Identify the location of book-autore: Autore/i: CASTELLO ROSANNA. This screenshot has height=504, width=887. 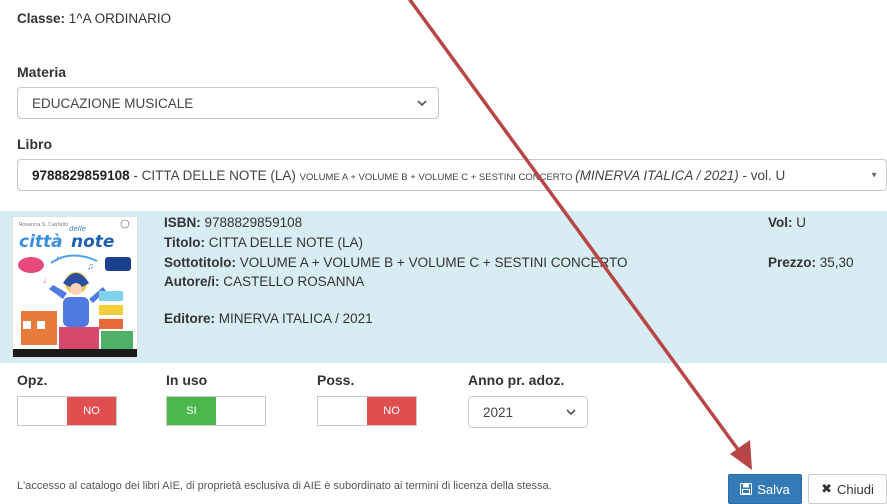
(264, 281).